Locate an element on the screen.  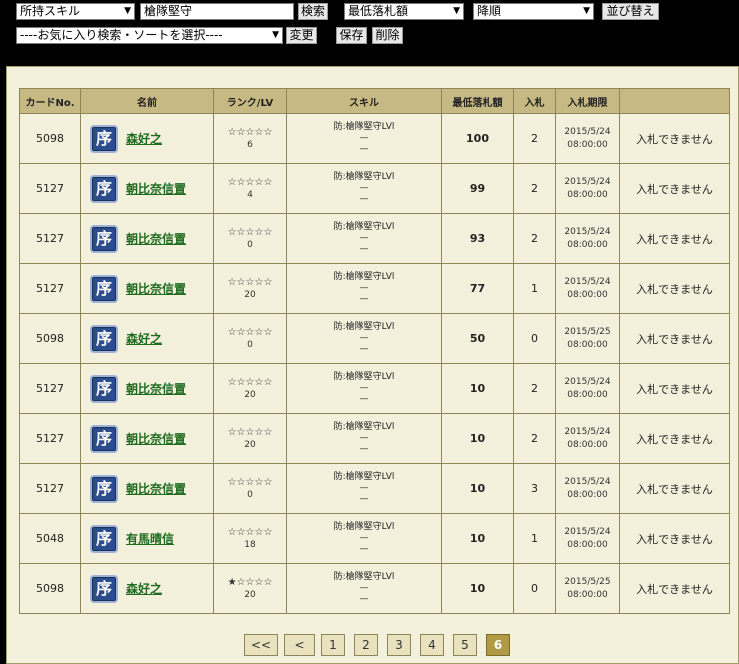
card-level: 18 is located at coordinates (250, 544).